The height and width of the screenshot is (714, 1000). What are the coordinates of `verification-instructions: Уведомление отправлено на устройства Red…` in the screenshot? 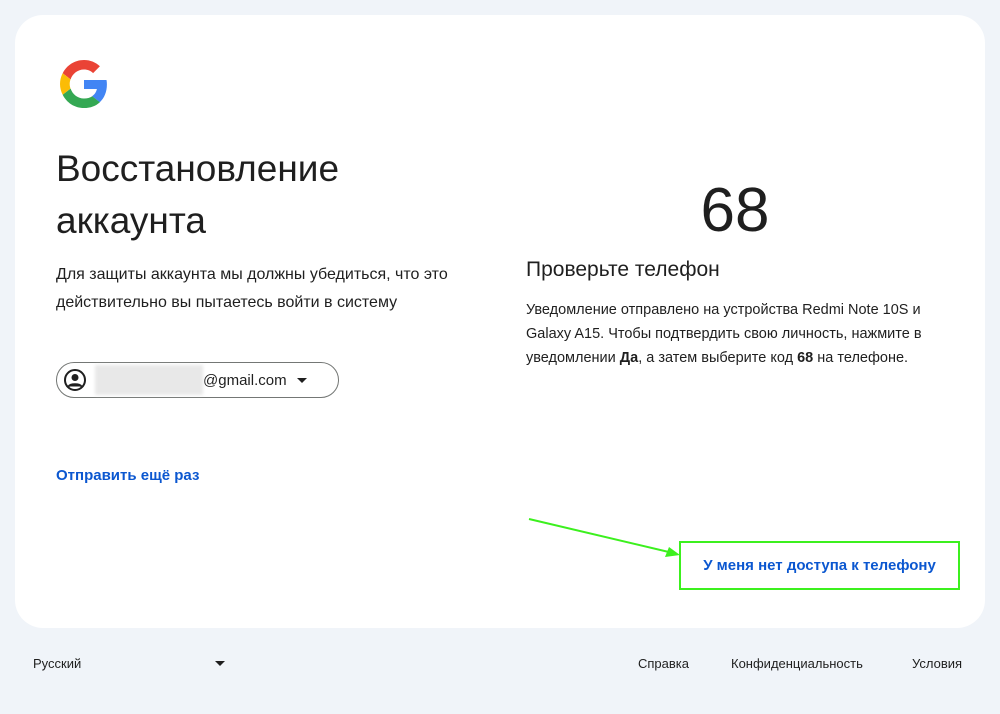 It's located at (736, 334).